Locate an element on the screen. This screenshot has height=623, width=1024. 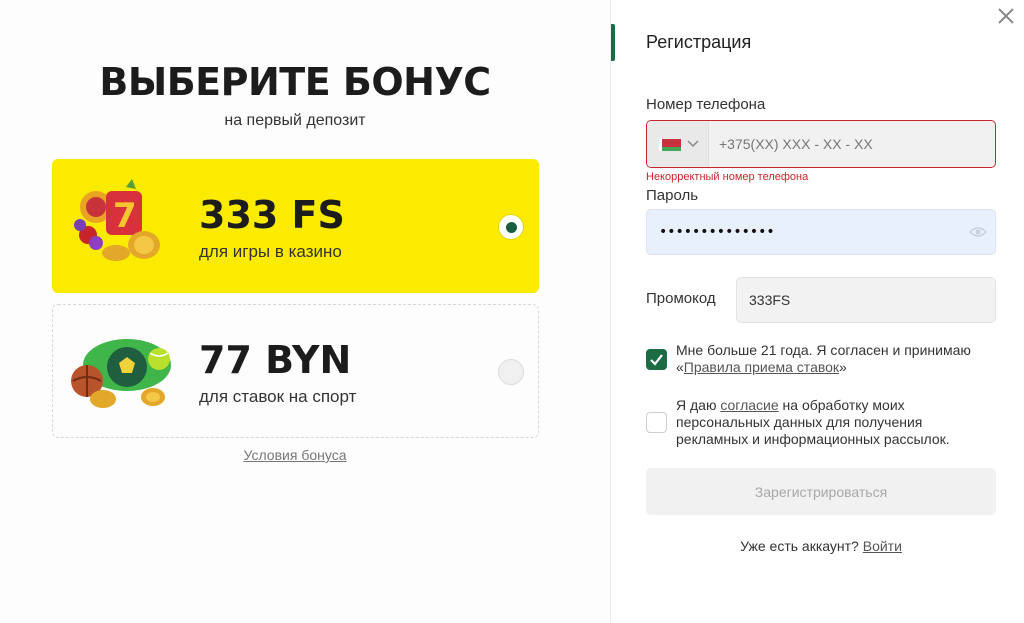
close-icon is located at coordinates (1006, 16).